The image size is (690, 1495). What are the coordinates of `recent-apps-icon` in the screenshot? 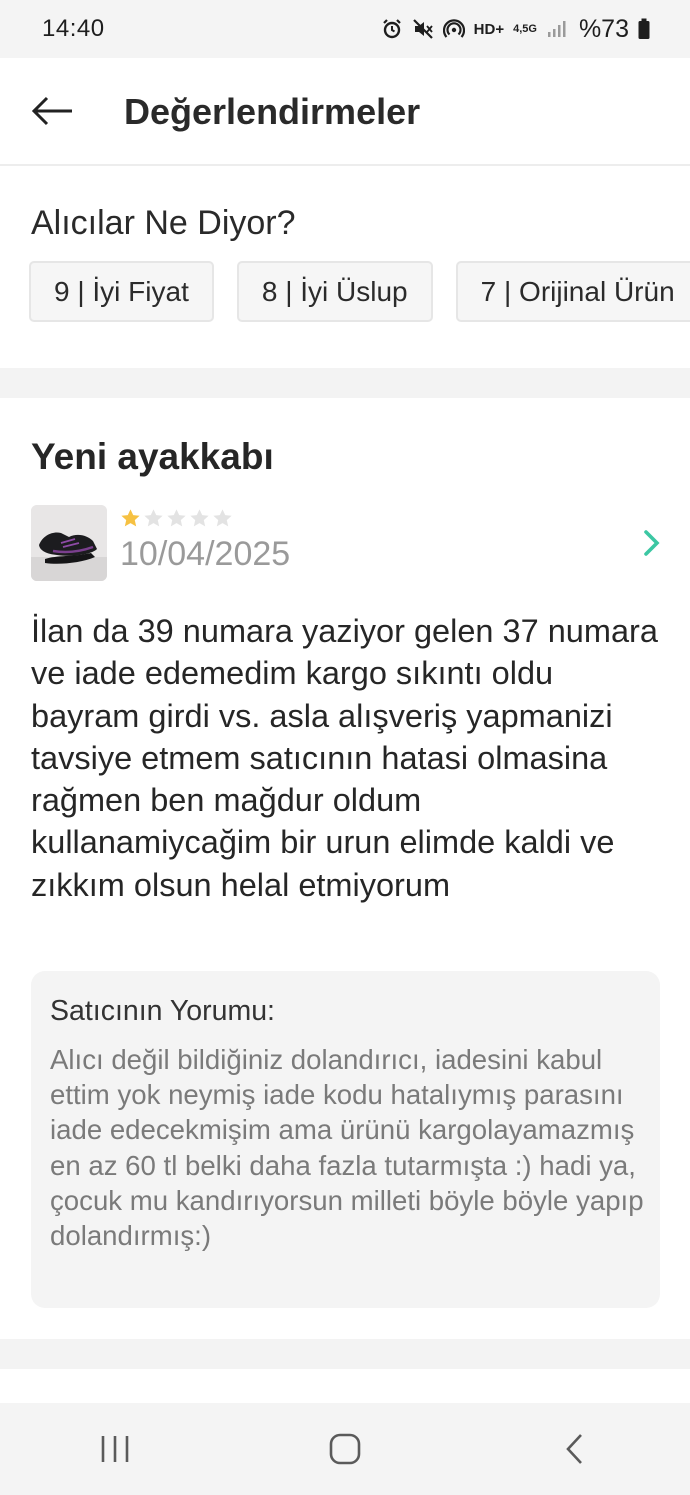 It's located at (115, 1449).